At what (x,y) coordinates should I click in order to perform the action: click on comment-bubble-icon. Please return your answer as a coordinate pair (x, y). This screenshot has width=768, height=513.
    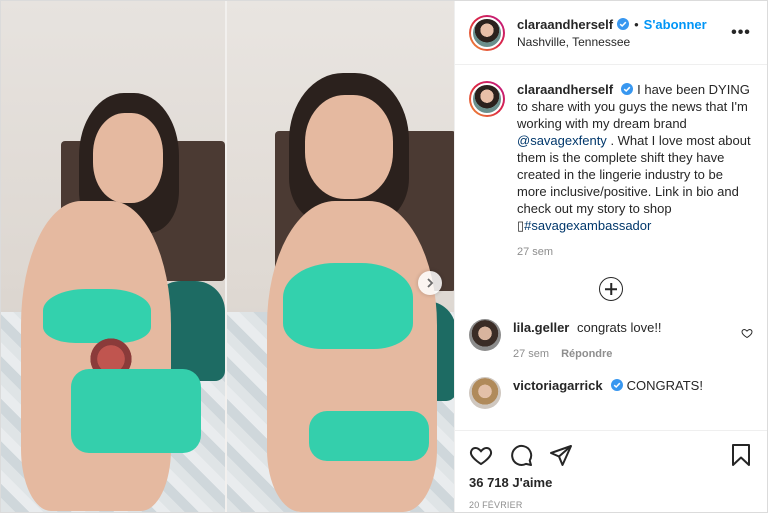
    Looking at the image, I should click on (521, 455).